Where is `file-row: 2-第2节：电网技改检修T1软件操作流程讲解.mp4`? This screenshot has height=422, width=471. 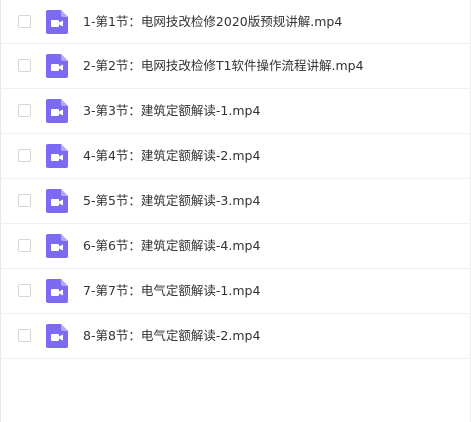 file-row: 2-第2节：电网技改检修T1软件操作流程讲解.mp4 is located at coordinates (235, 66).